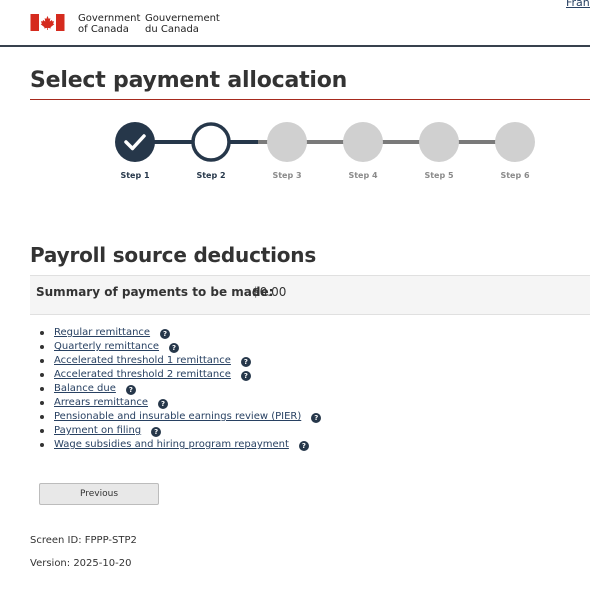 The height and width of the screenshot is (590, 590). What do you see at coordinates (363, 142) in the screenshot?
I see `step-4-circle` at bounding box center [363, 142].